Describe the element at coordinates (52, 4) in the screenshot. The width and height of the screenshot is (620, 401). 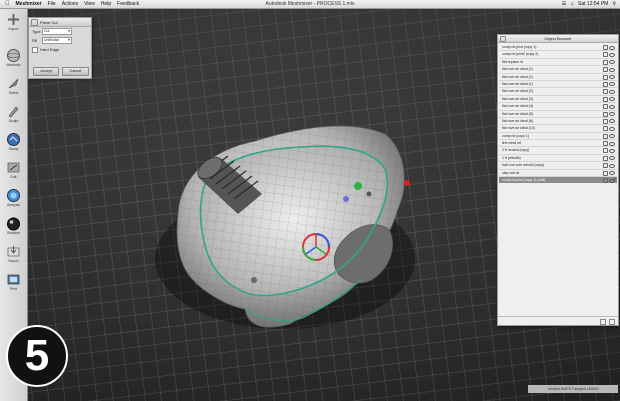
I see `menu-file: File` at that location.